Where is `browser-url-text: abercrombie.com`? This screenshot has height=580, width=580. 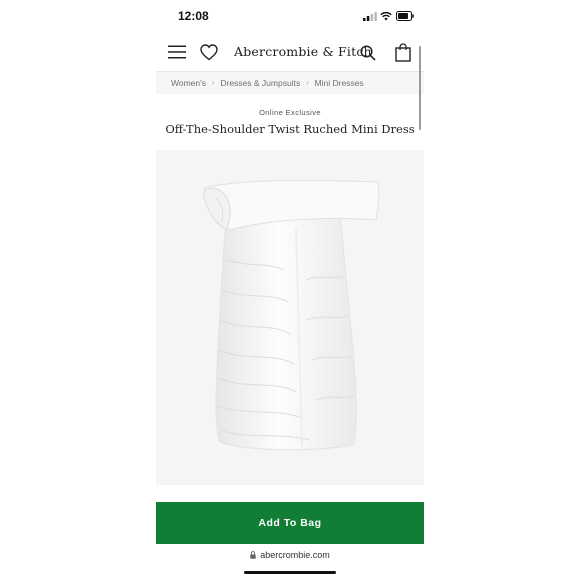 browser-url-text: abercrombie.com is located at coordinates (295, 555).